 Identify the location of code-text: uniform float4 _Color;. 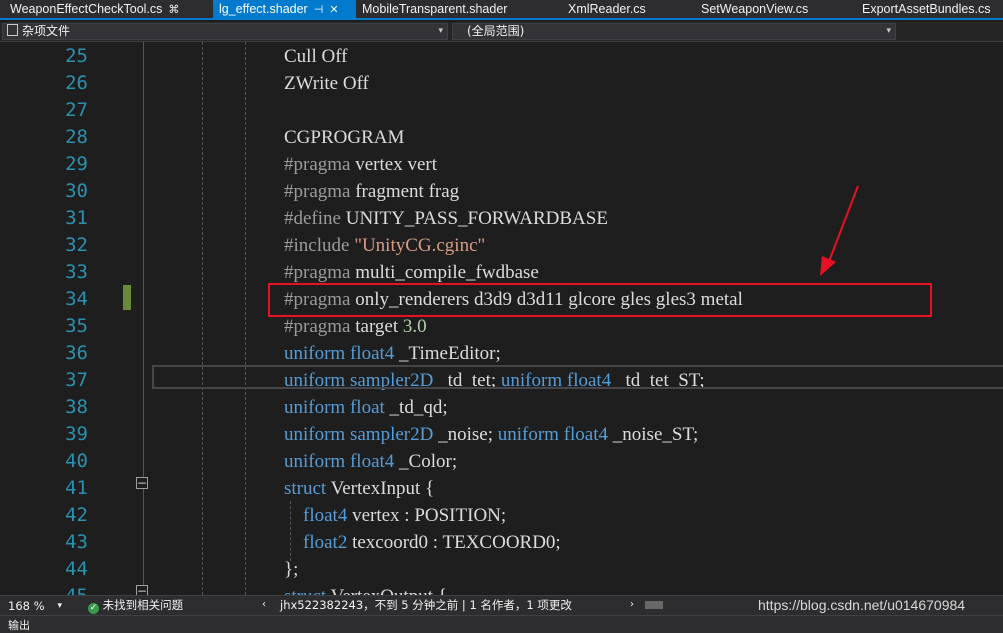
(370, 461).